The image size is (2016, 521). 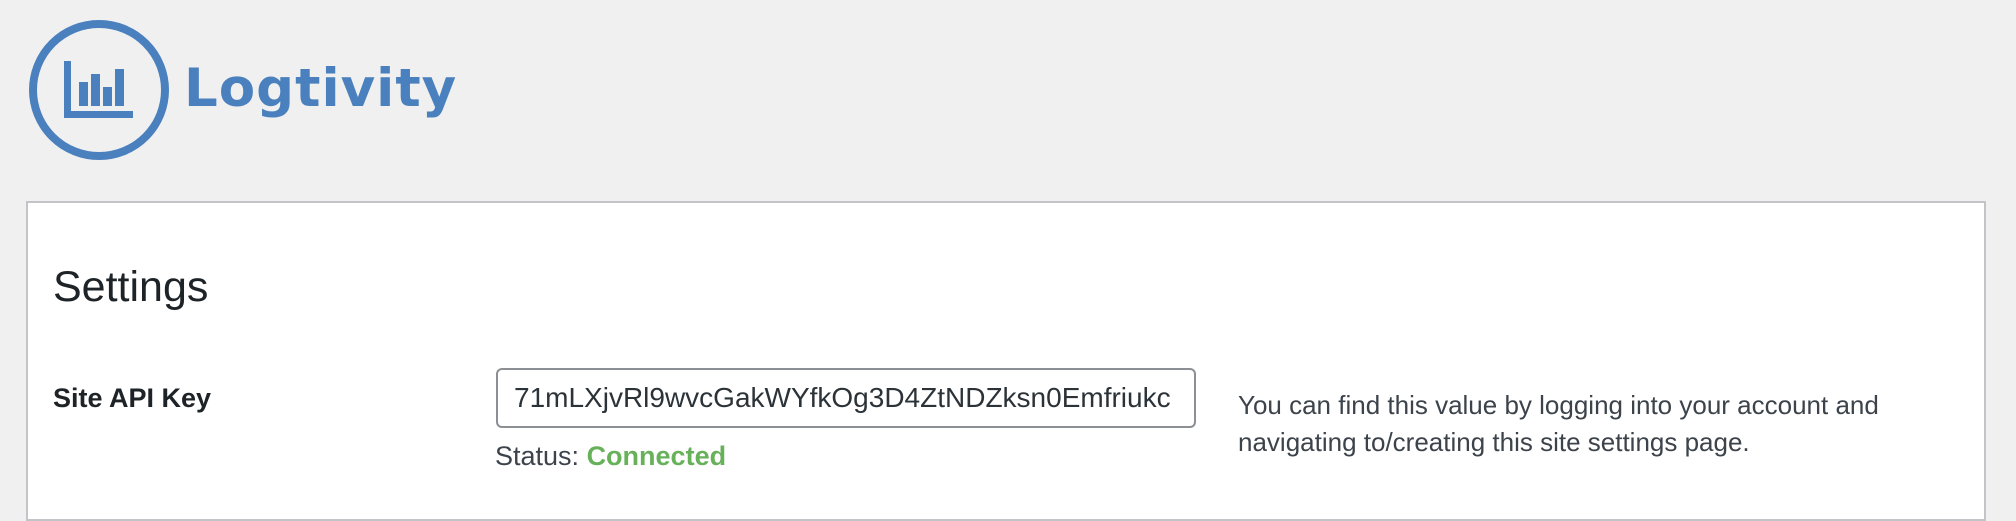 I want to click on connection-status: Status: Connected, so click(x=610, y=456).